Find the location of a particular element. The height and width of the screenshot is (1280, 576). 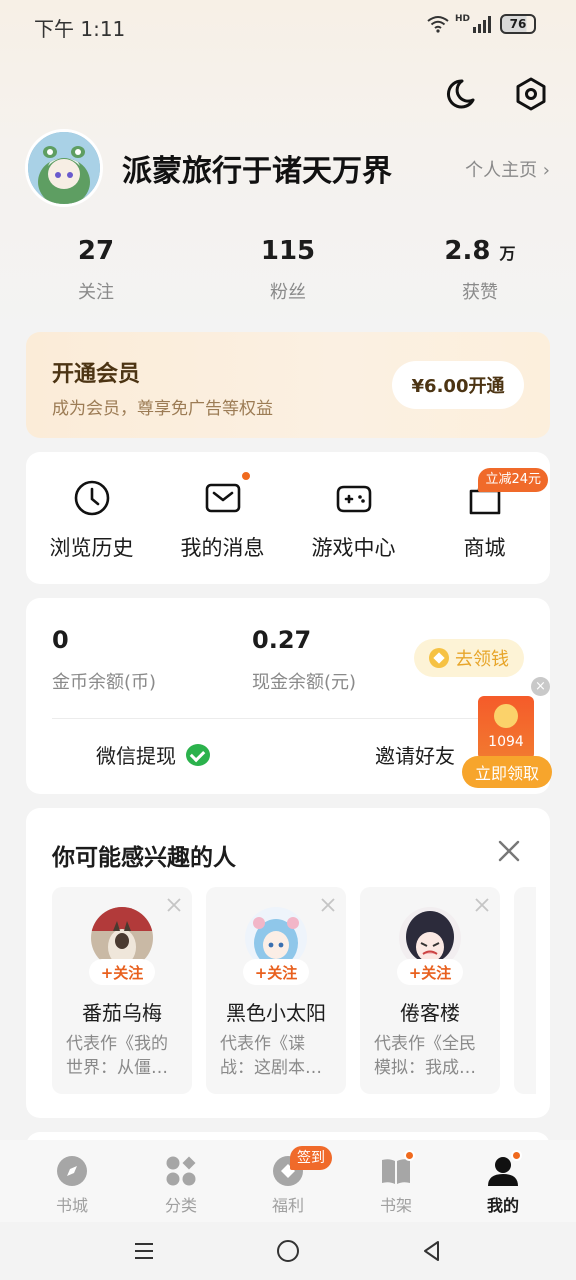

vip-subtitle: 成为会员，尊享免广告等权益 is located at coordinates (162, 409).